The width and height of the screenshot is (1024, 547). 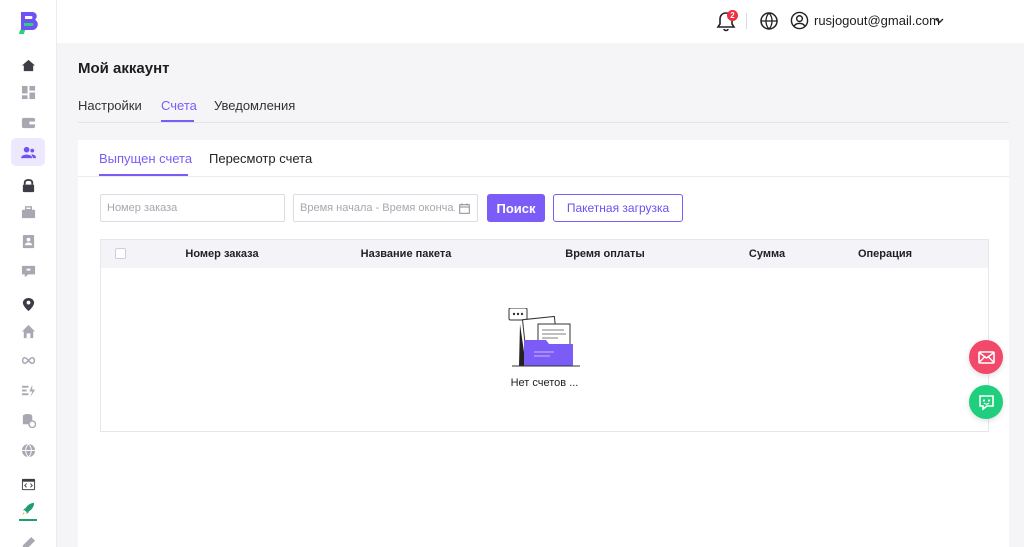 I want to click on home-icon, so click(x=28, y=65).